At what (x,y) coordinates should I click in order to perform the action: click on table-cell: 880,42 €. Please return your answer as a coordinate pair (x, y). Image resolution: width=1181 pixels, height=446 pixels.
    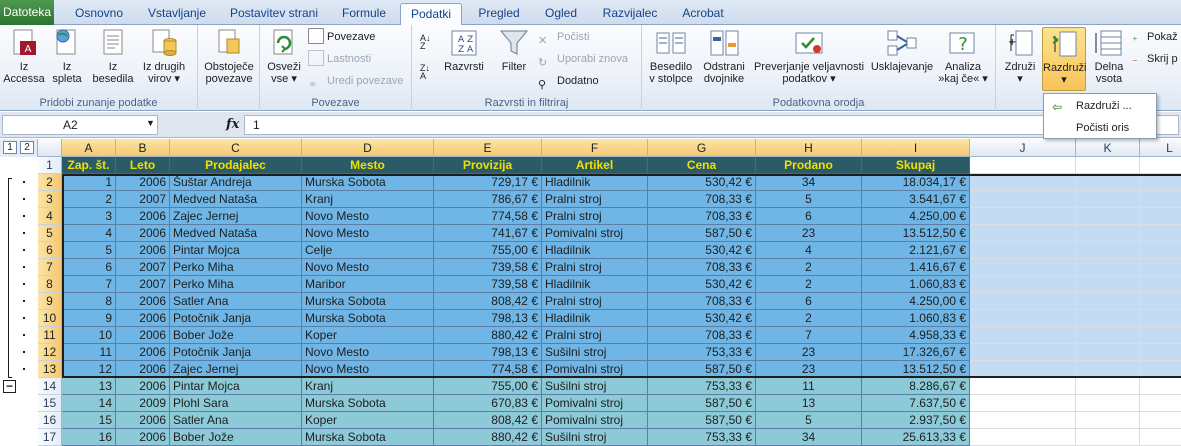
    Looking at the image, I should click on (488, 437).